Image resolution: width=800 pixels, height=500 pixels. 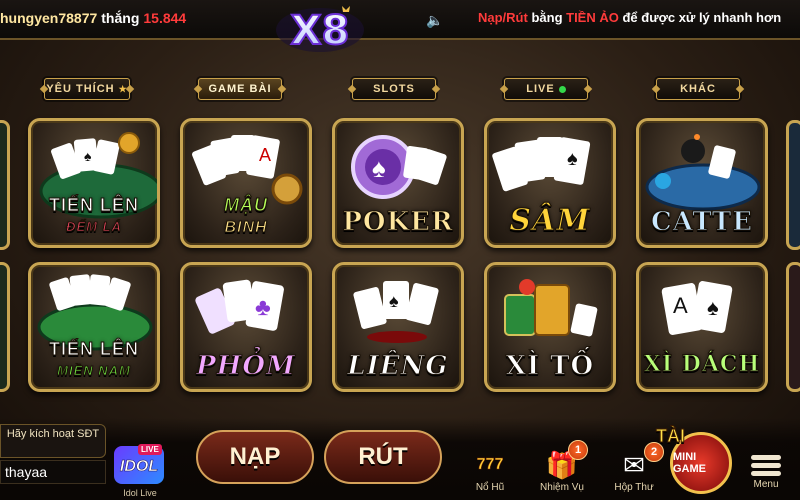 What do you see at coordinates (550, 327) in the screenshot?
I see `game-tile-xi-to: XÌ TỐ` at bounding box center [550, 327].